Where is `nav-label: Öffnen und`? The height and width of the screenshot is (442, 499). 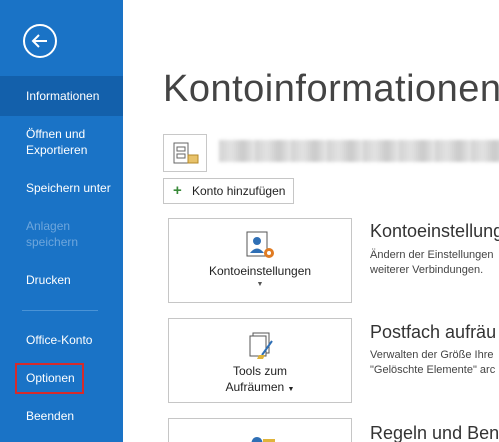 nav-label: Öffnen und is located at coordinates (56, 134).